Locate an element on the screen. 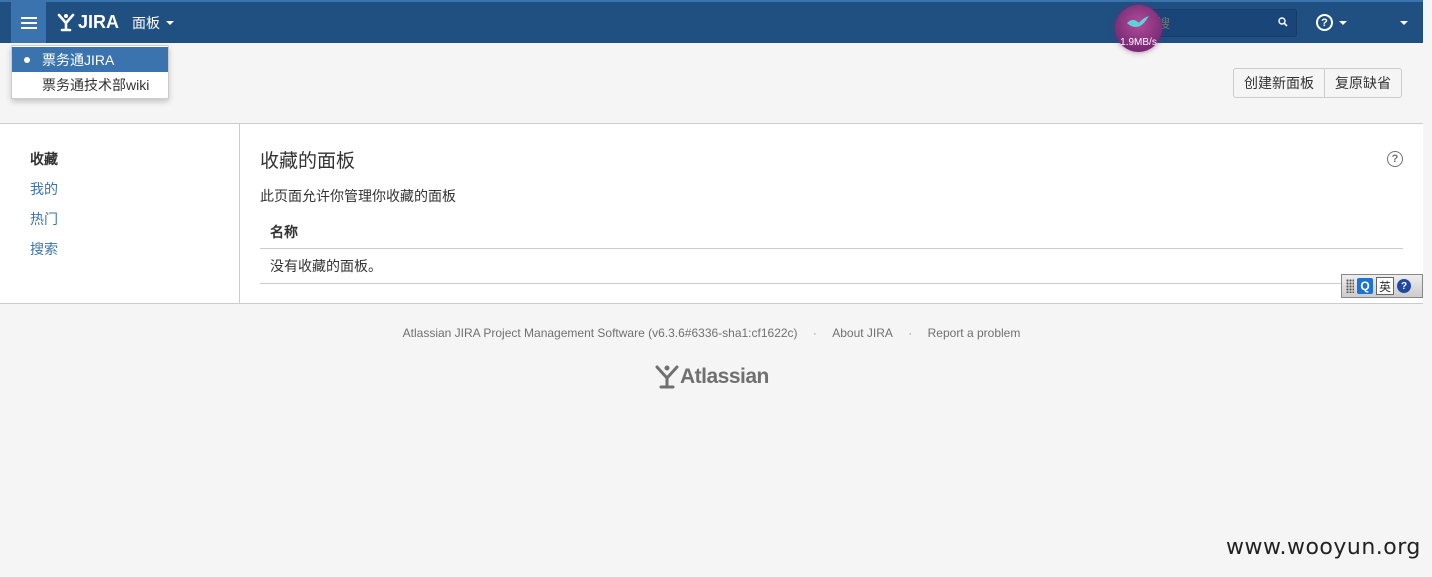 The image size is (1432, 577). boards-menu-label: 面板 is located at coordinates (146, 22).